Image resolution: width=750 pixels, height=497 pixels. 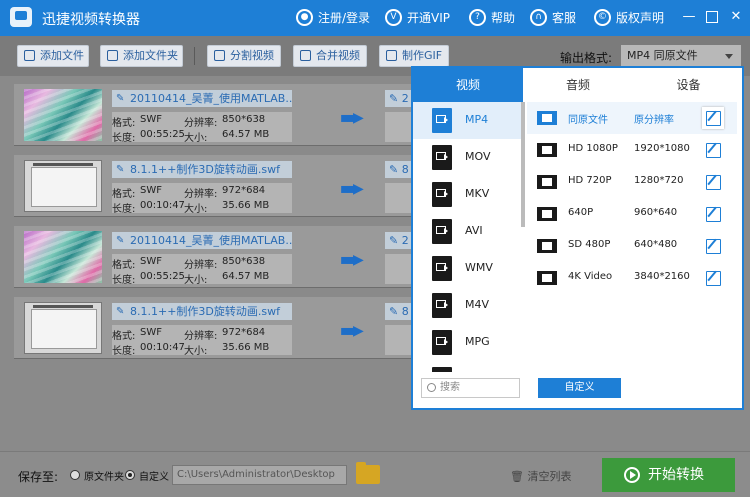 I want to click on clear-list-button: 🗑 清空列表, so click(x=540, y=476).